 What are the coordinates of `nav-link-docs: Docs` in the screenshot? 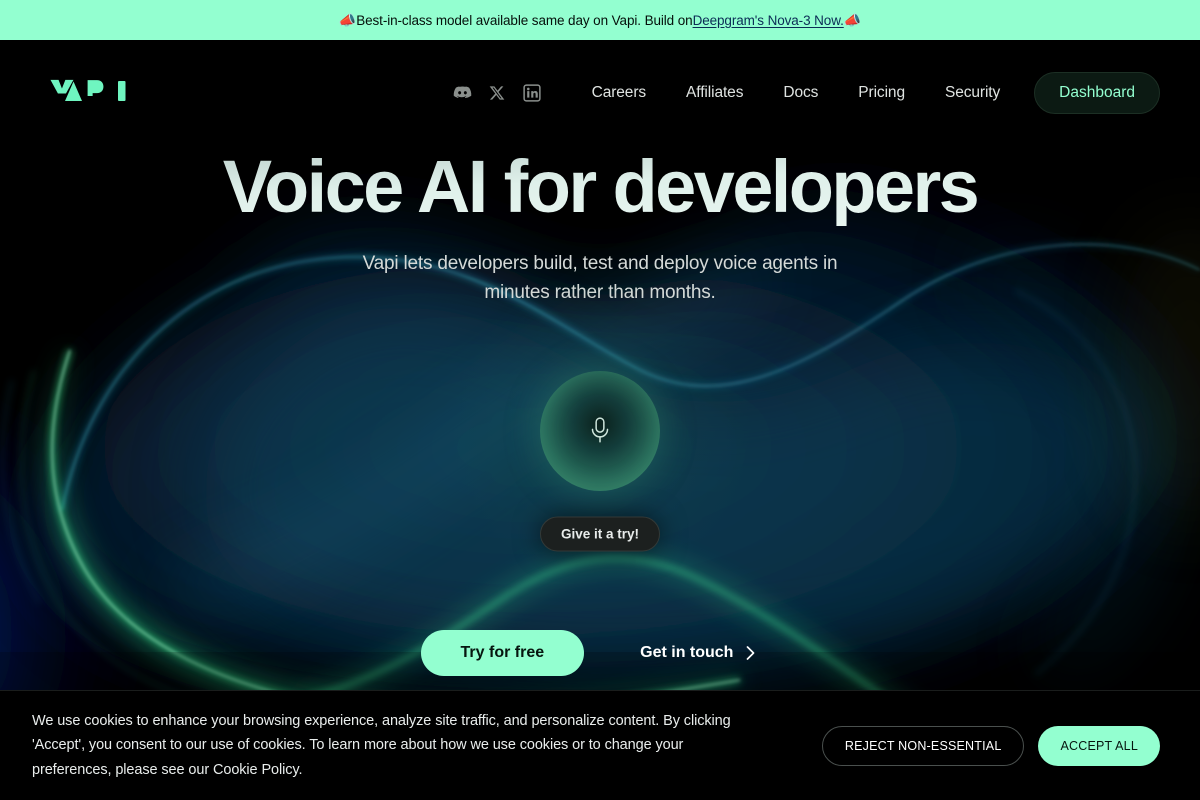 It's located at (800, 93).